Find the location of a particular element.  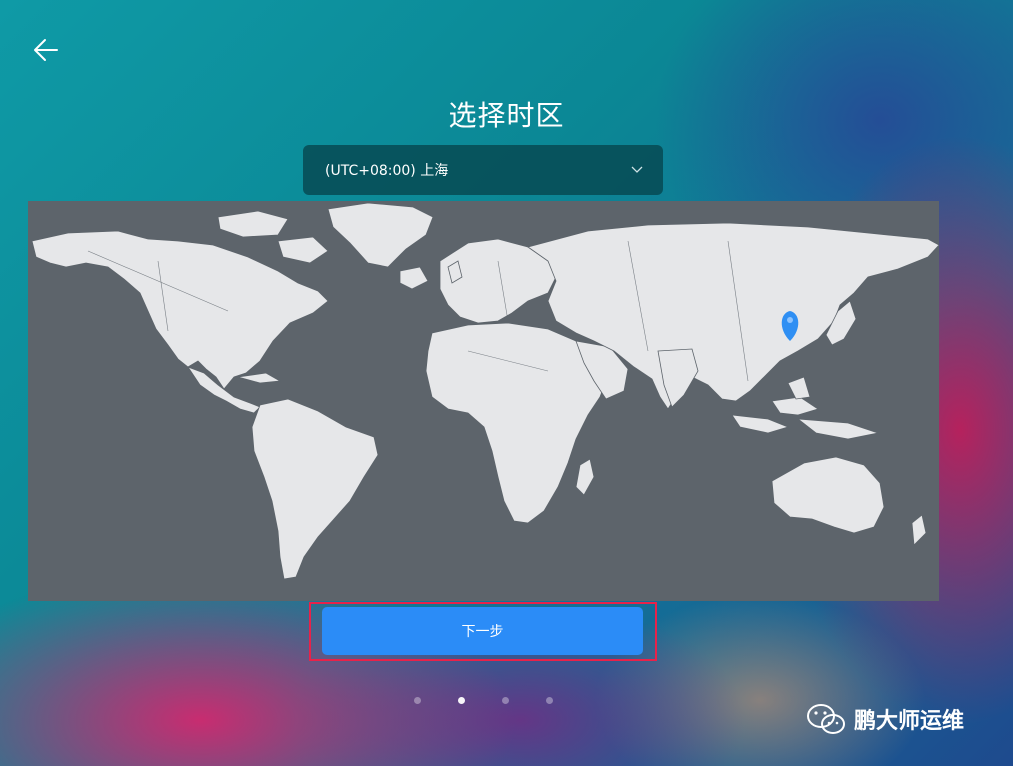

wechat-icon is located at coordinates (826, 719).